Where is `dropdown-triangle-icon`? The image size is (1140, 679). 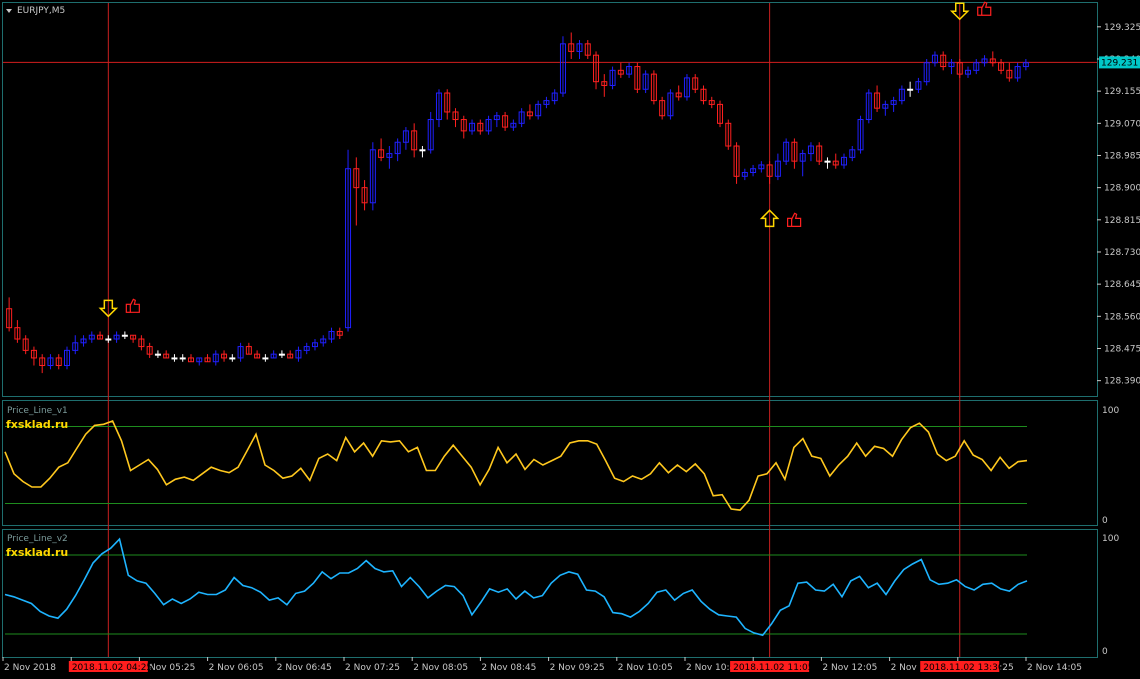 dropdown-triangle-icon is located at coordinates (9, 11).